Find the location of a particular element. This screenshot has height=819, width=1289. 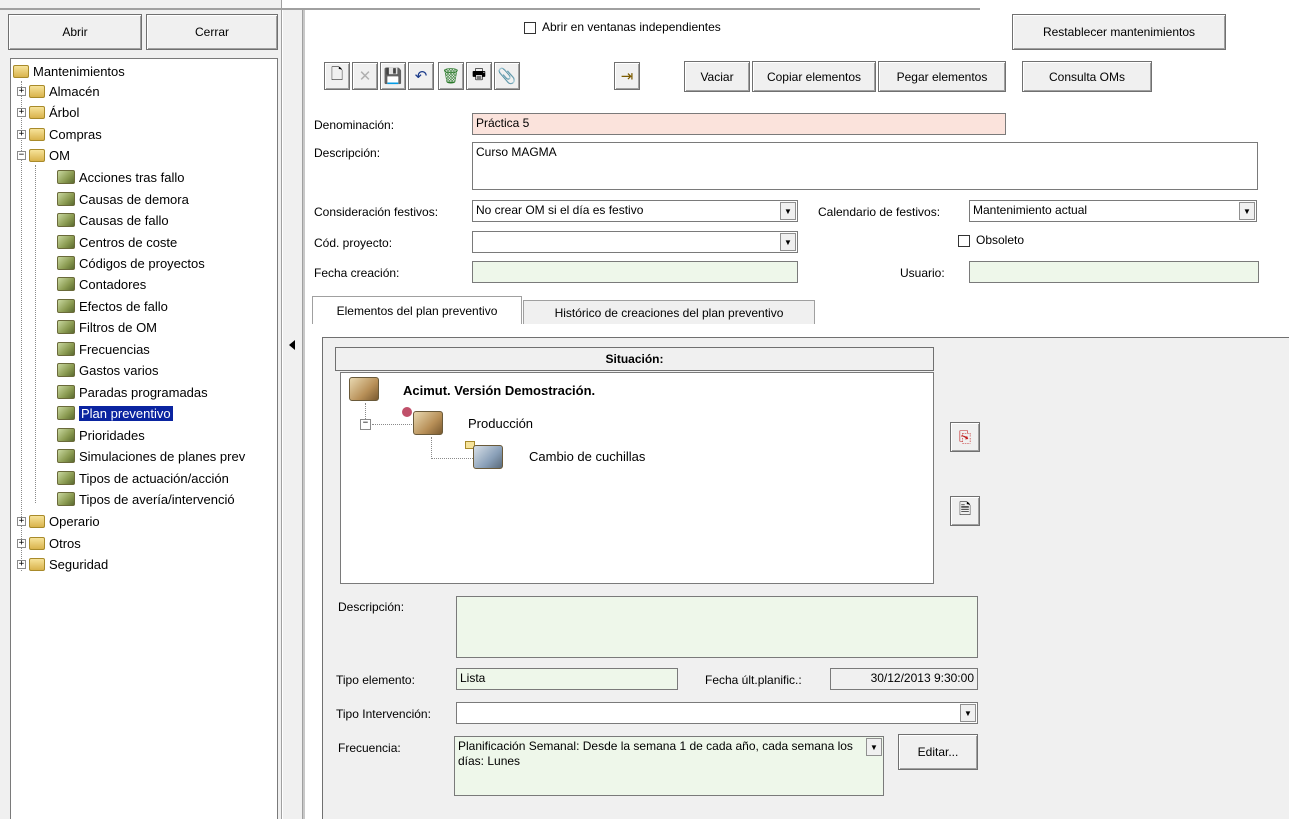

descripcion-field: Curso MAGMA is located at coordinates (865, 166).